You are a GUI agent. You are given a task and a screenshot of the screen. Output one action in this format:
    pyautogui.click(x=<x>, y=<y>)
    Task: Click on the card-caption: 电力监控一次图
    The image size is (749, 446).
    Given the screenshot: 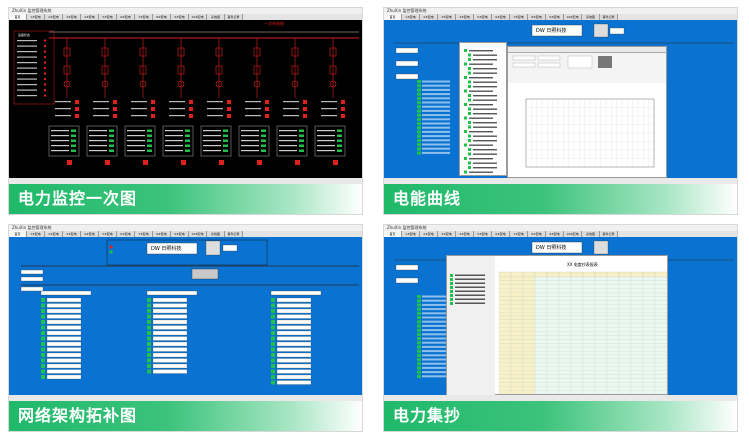 What is the action you would take?
    pyautogui.click(x=185, y=199)
    